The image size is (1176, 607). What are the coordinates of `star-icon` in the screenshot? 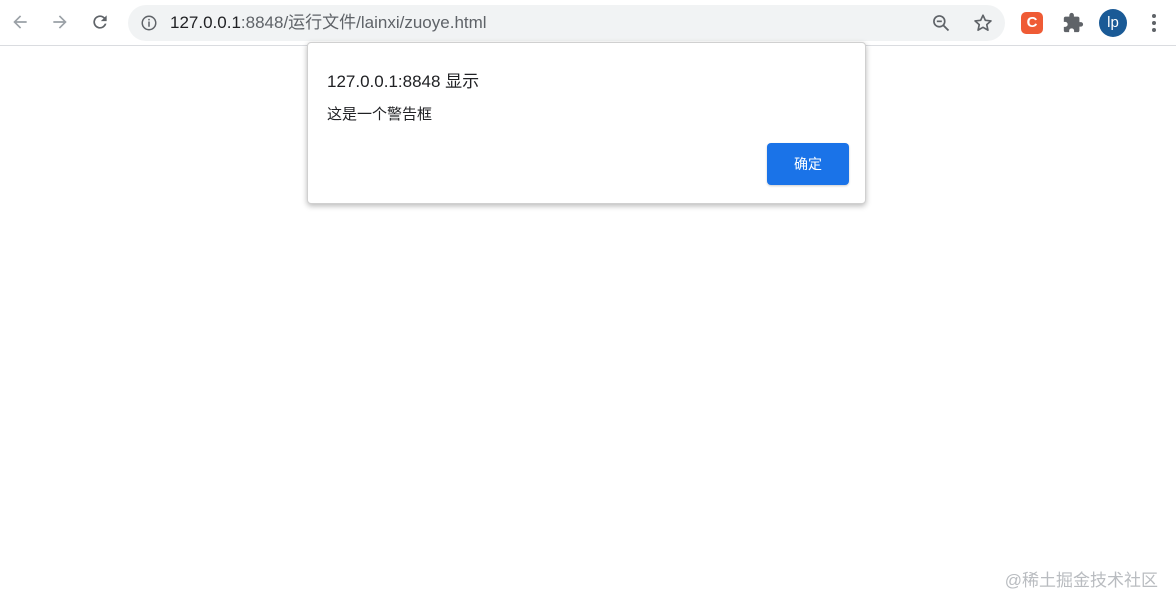 It's located at (983, 23).